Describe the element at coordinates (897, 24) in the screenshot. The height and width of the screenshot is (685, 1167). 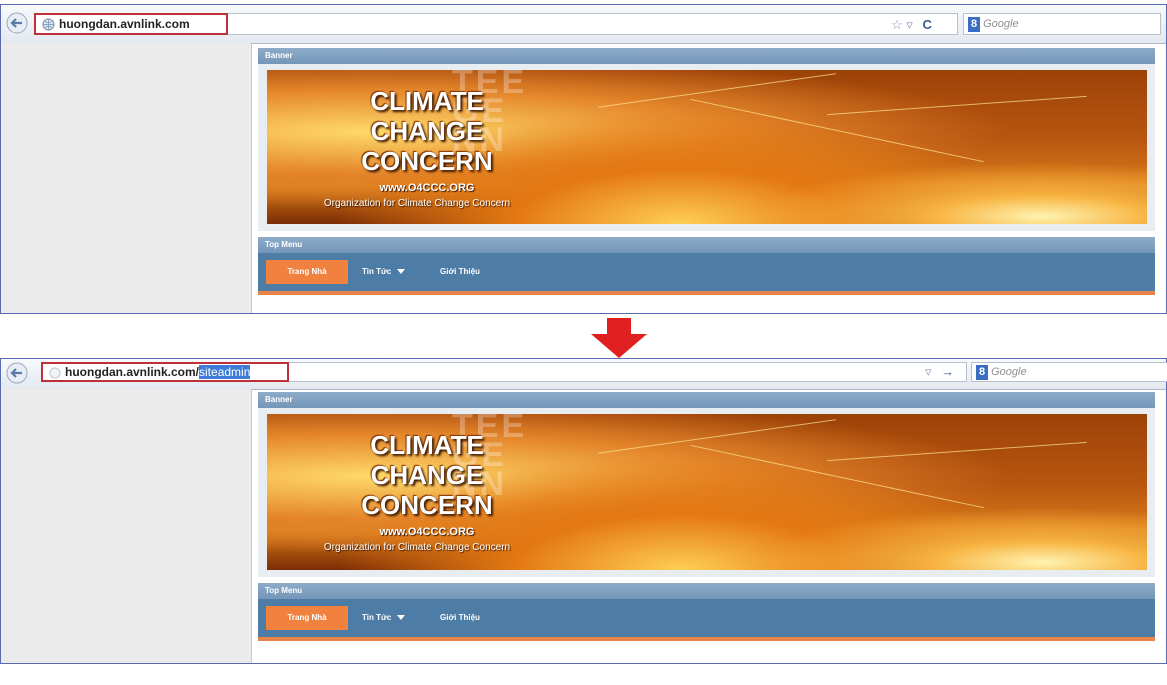
I see `bookmark-star-icon: ☆` at that location.